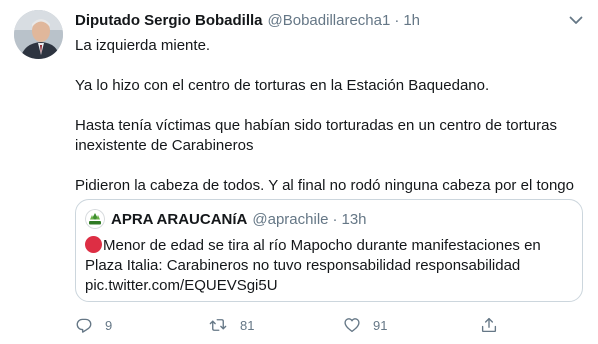 This screenshot has height=344, width=598. What do you see at coordinates (143, 45) in the screenshot?
I see `tweet-paragraph: La izquierda miente.` at bounding box center [143, 45].